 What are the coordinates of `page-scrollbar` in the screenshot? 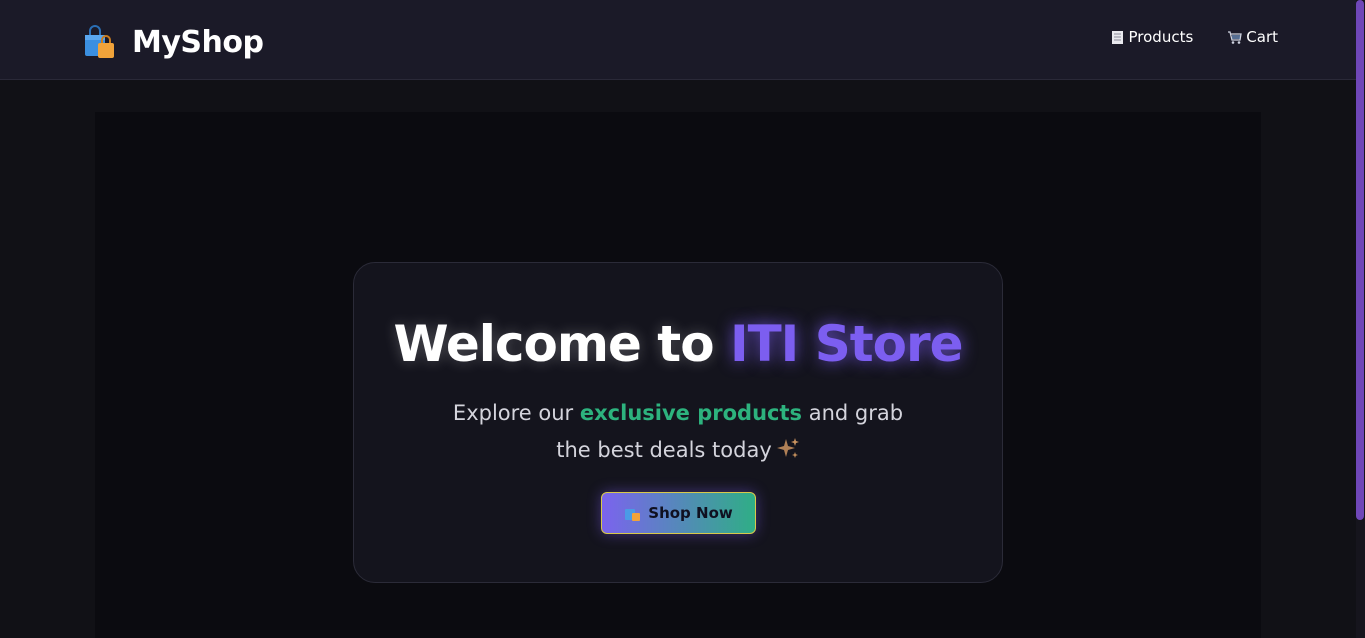 It's located at (1360, 319).